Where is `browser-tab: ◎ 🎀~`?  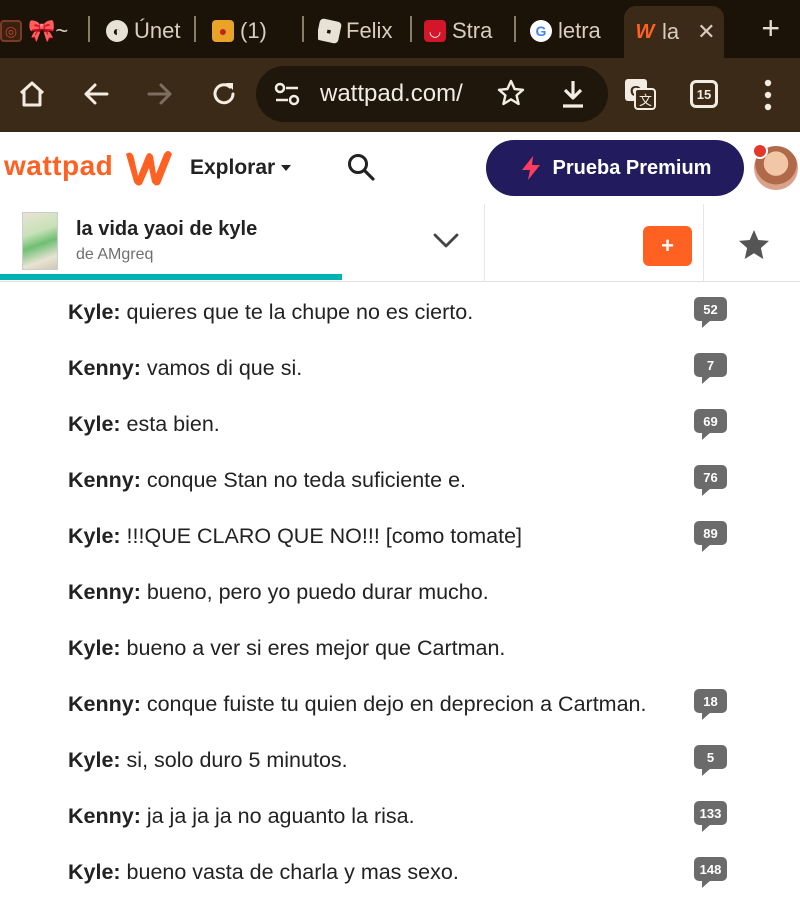 browser-tab: ◎ 🎀~ is located at coordinates (39, 31).